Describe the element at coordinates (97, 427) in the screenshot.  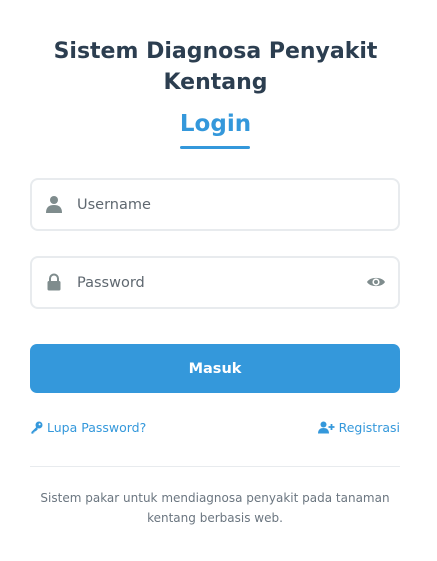
I see `forgot-password-label: Lupa Password?` at that location.